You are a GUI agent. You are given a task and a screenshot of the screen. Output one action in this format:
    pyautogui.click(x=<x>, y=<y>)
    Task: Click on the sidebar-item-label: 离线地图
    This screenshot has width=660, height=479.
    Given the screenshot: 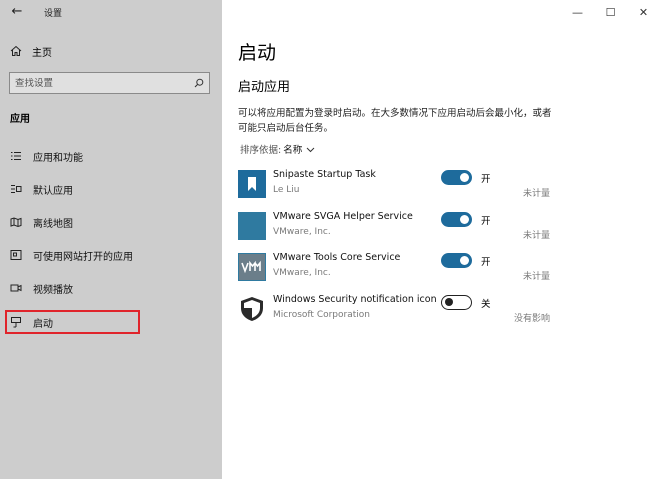 What is the action you would take?
    pyautogui.click(x=53, y=224)
    